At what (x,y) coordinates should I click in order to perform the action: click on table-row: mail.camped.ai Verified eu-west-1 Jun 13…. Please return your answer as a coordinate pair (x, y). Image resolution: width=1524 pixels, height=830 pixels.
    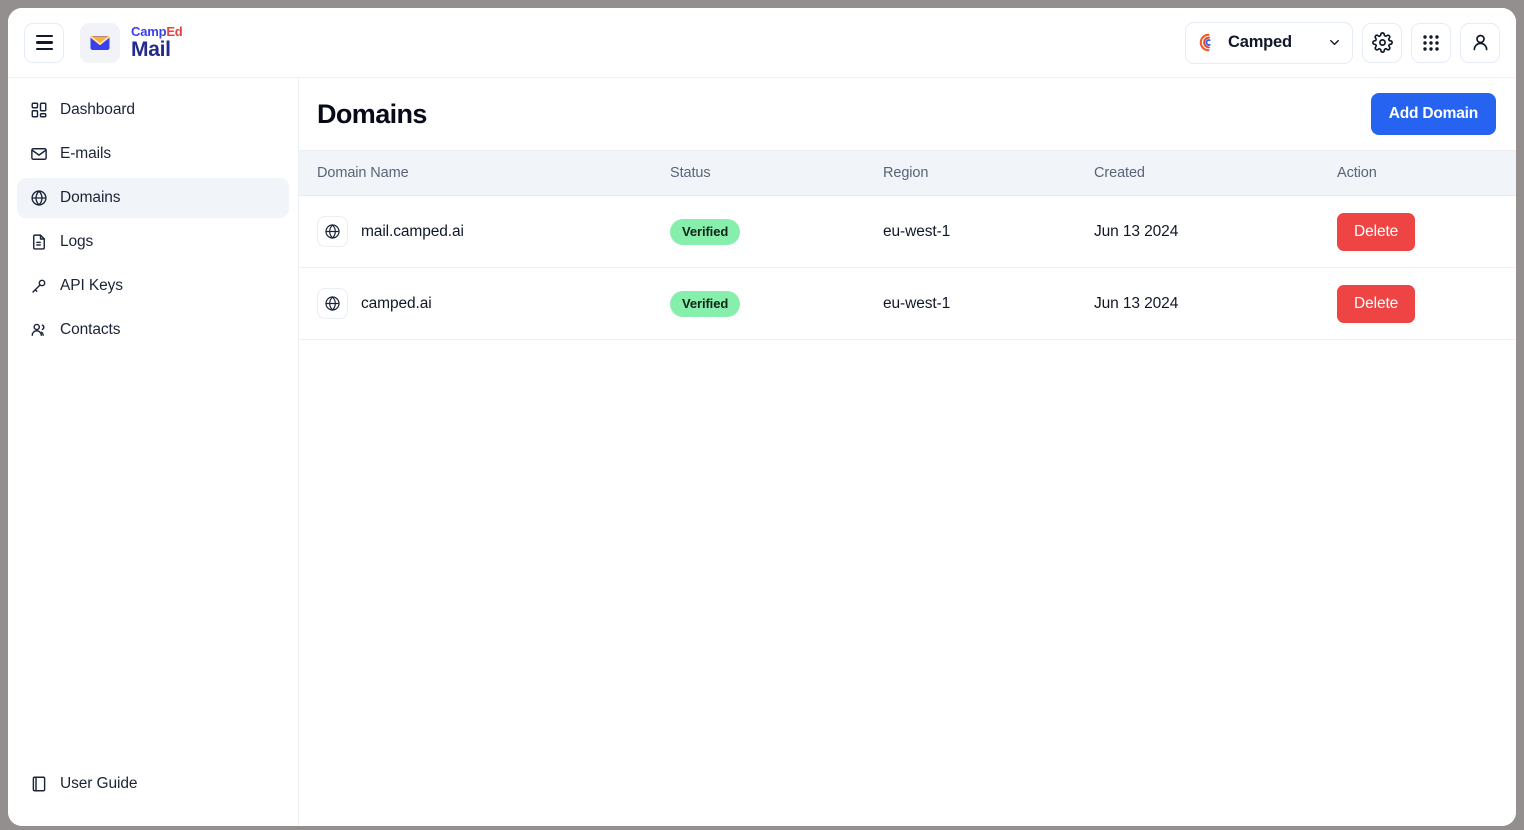
    Looking at the image, I should click on (907, 232).